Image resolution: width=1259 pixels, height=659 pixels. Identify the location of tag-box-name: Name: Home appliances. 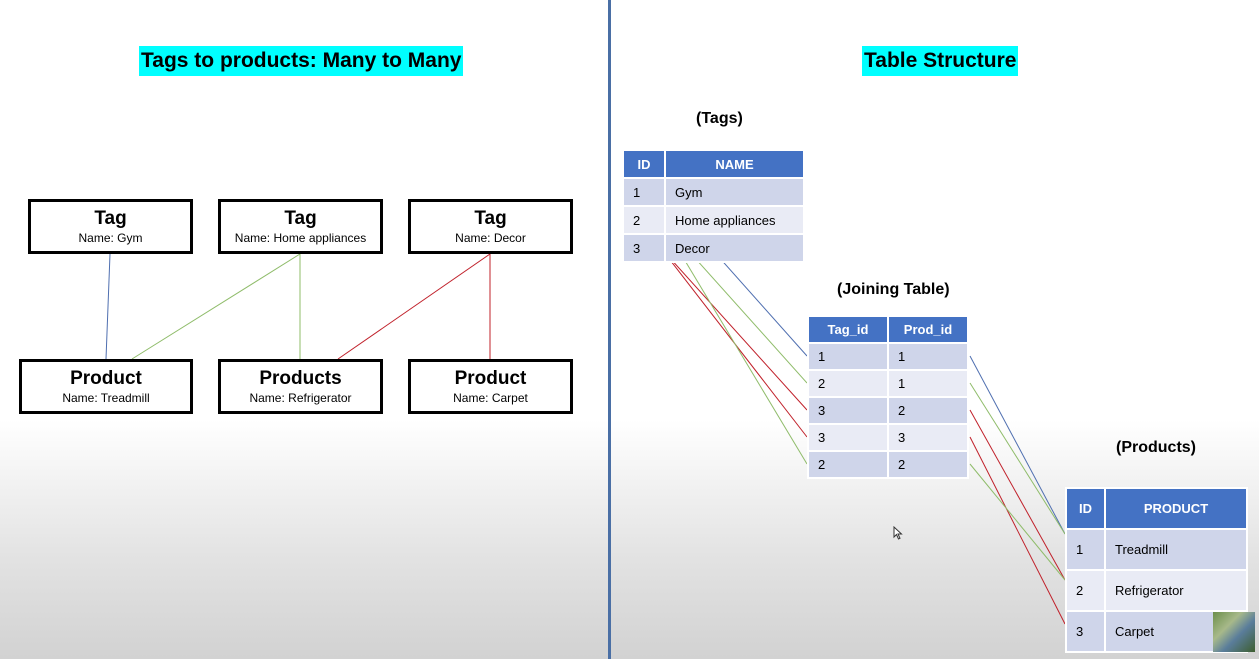
(300, 238).